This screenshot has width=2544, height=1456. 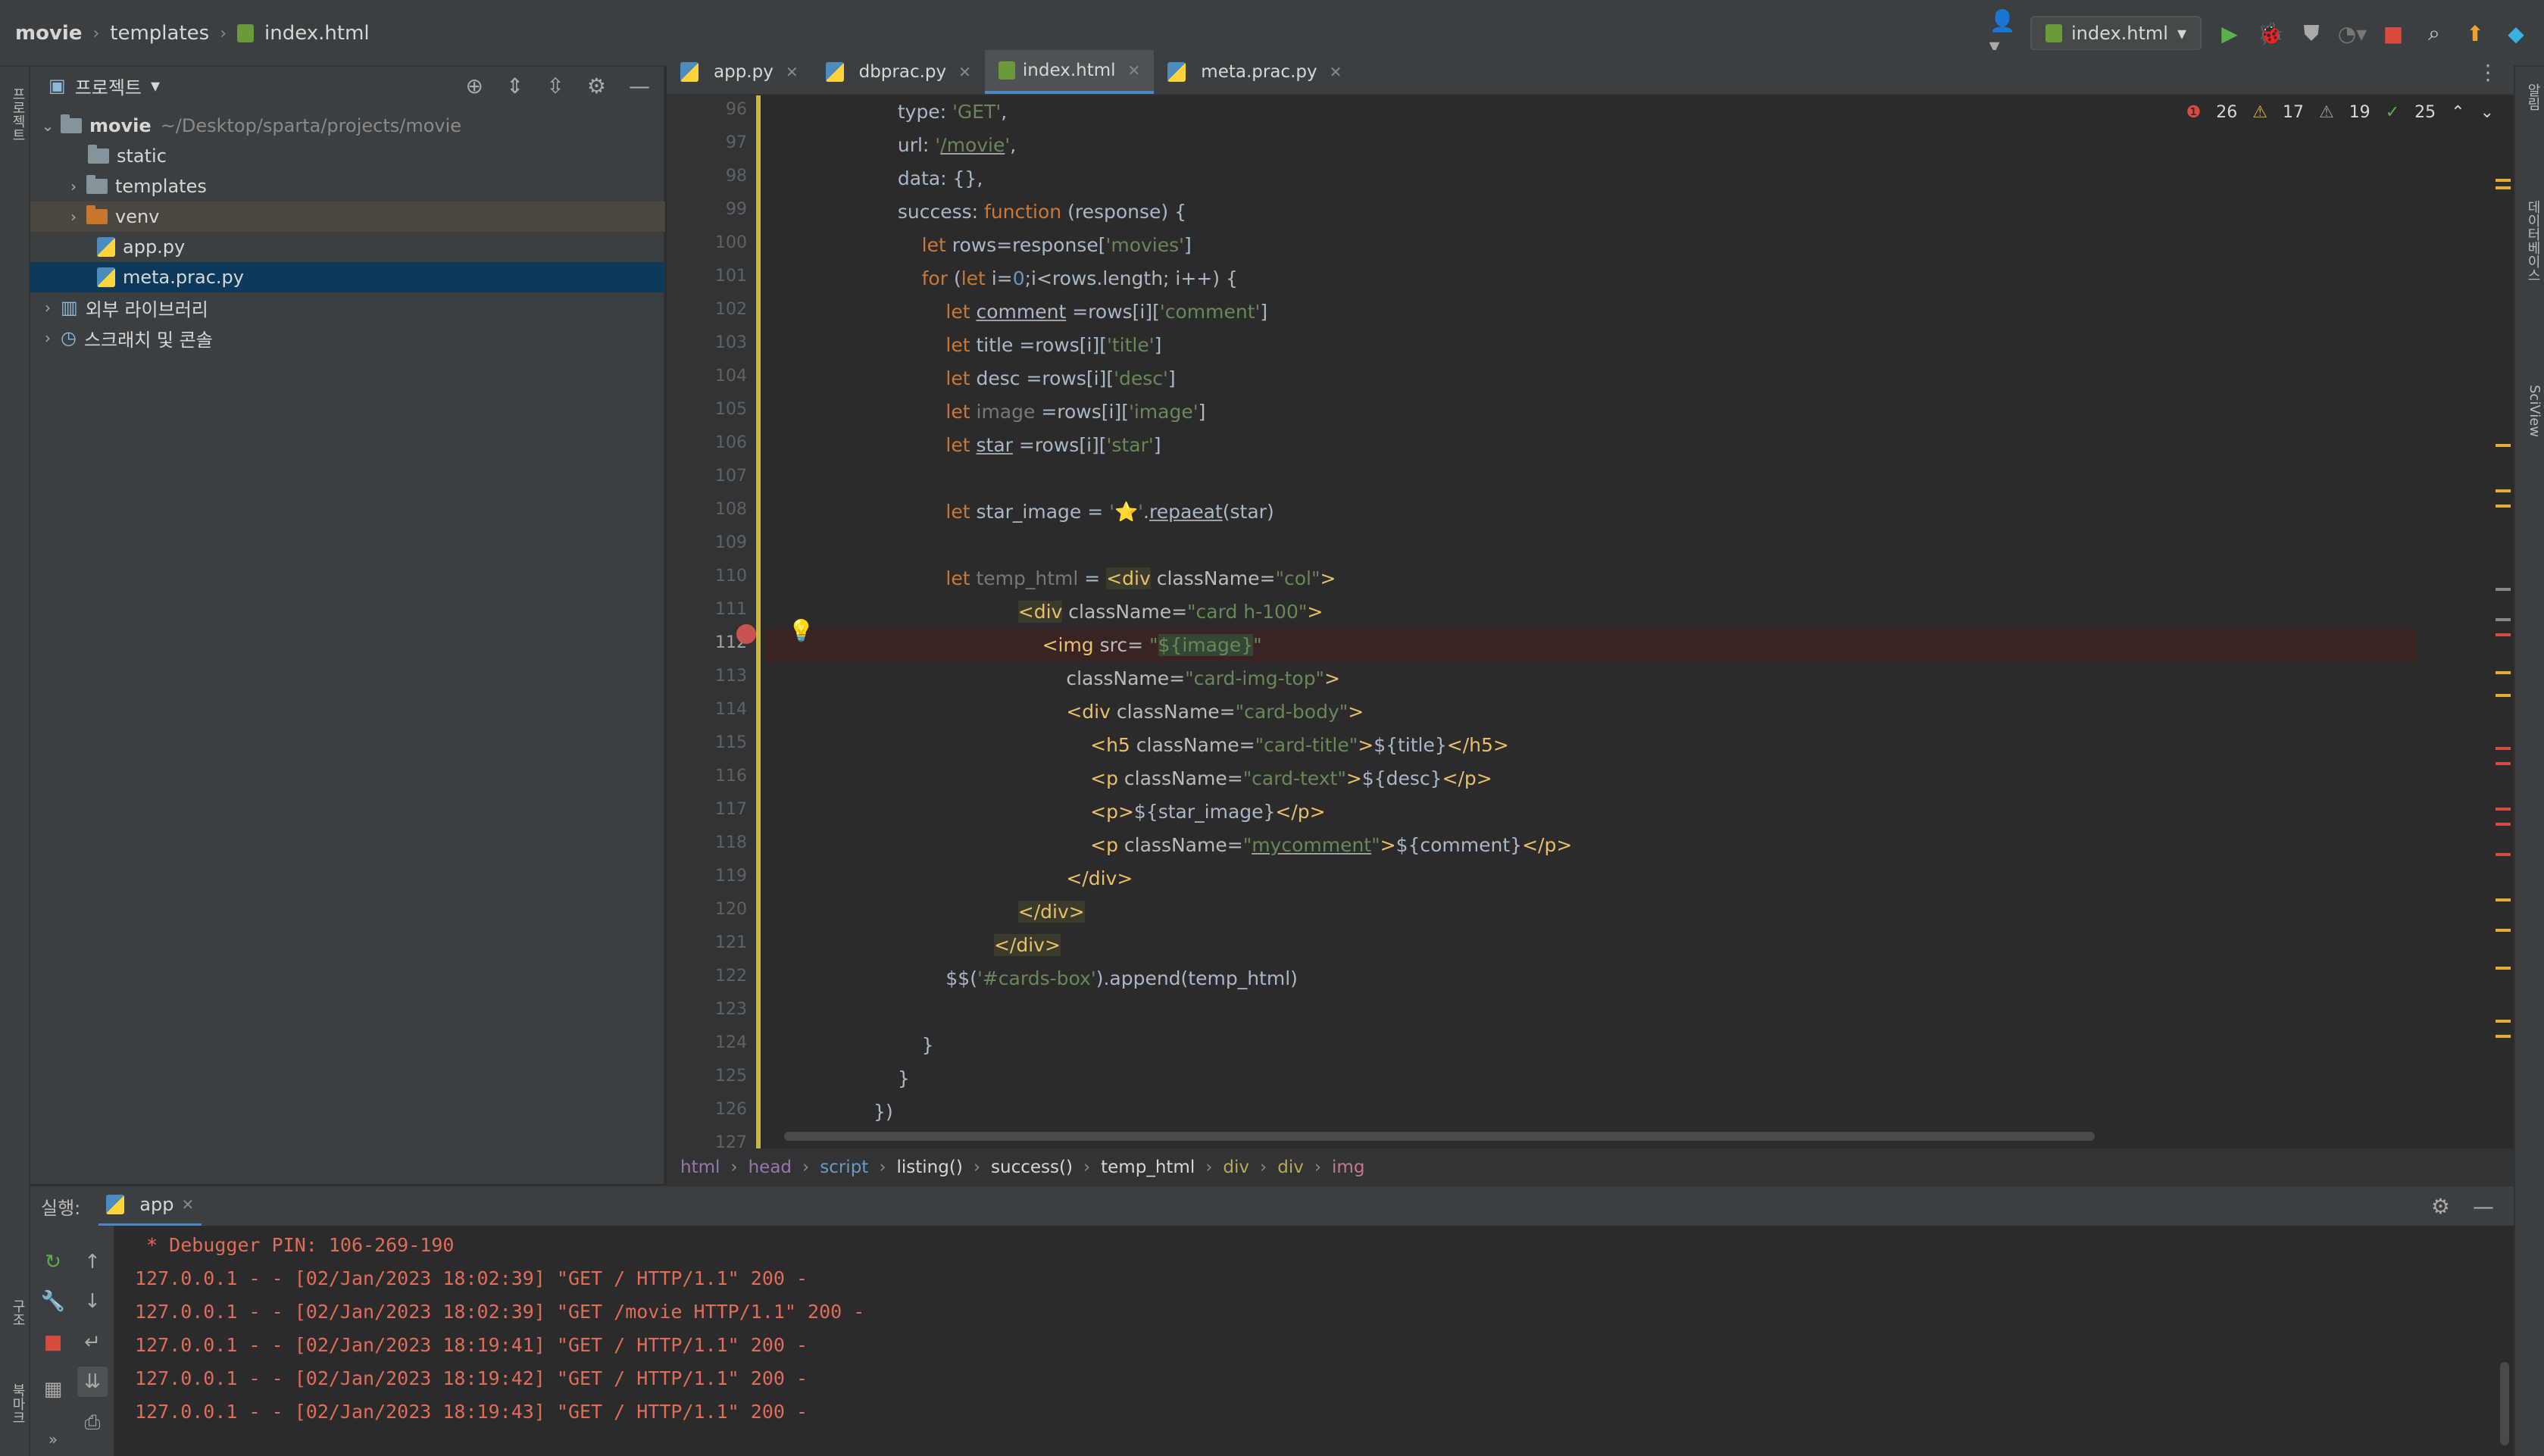 I want to click on vertical-scrollbar, so click(x=2504, y=1403).